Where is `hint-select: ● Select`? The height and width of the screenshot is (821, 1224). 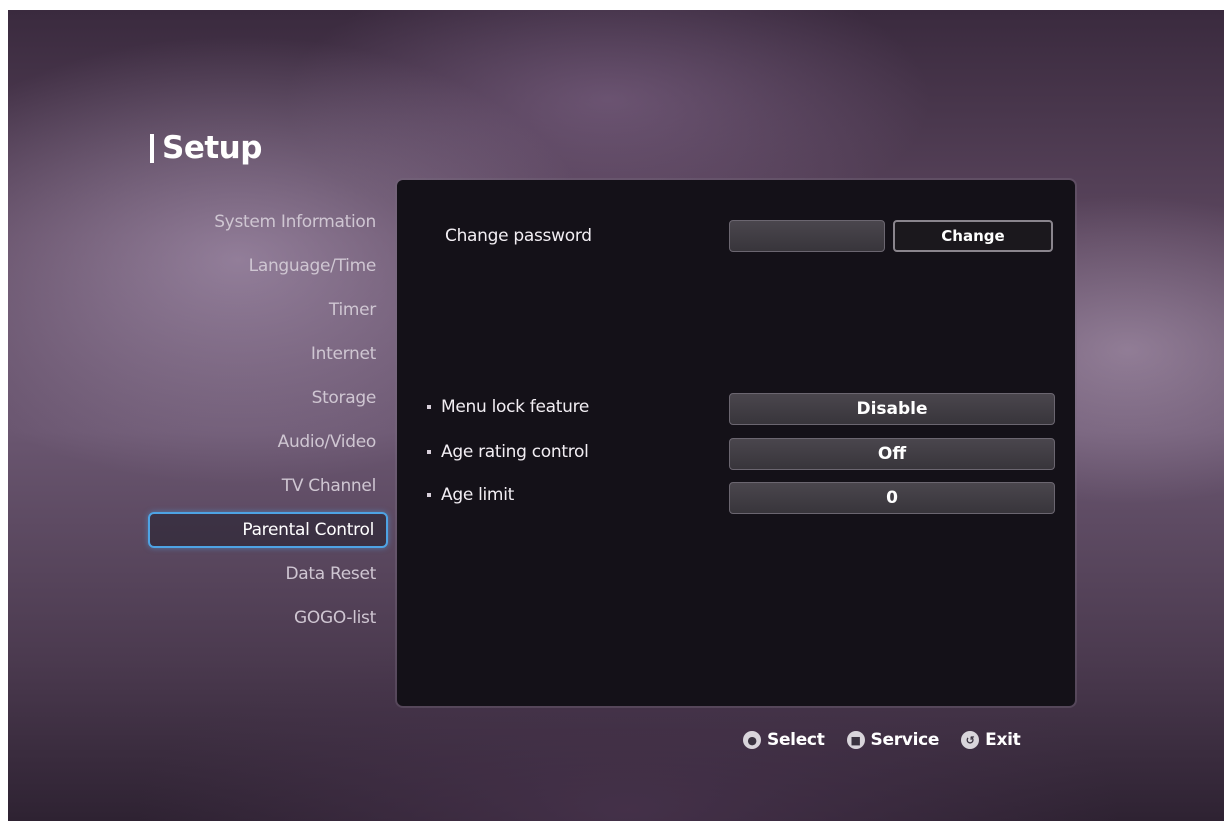
hint-select: ● Select is located at coordinates (784, 740).